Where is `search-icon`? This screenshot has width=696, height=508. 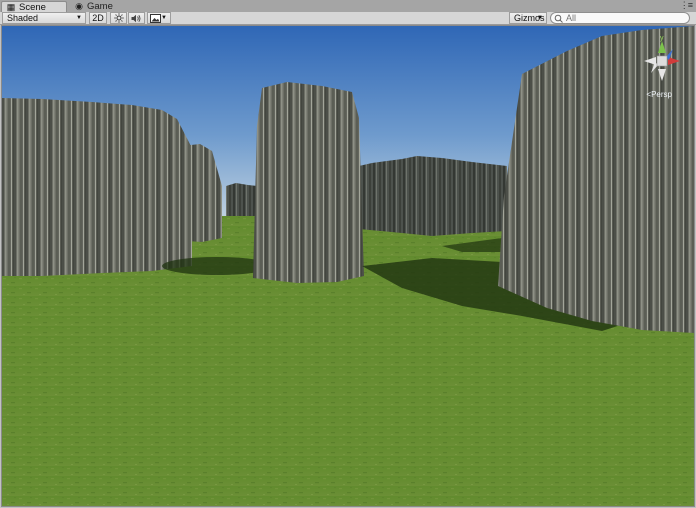
search-icon is located at coordinates (558, 18).